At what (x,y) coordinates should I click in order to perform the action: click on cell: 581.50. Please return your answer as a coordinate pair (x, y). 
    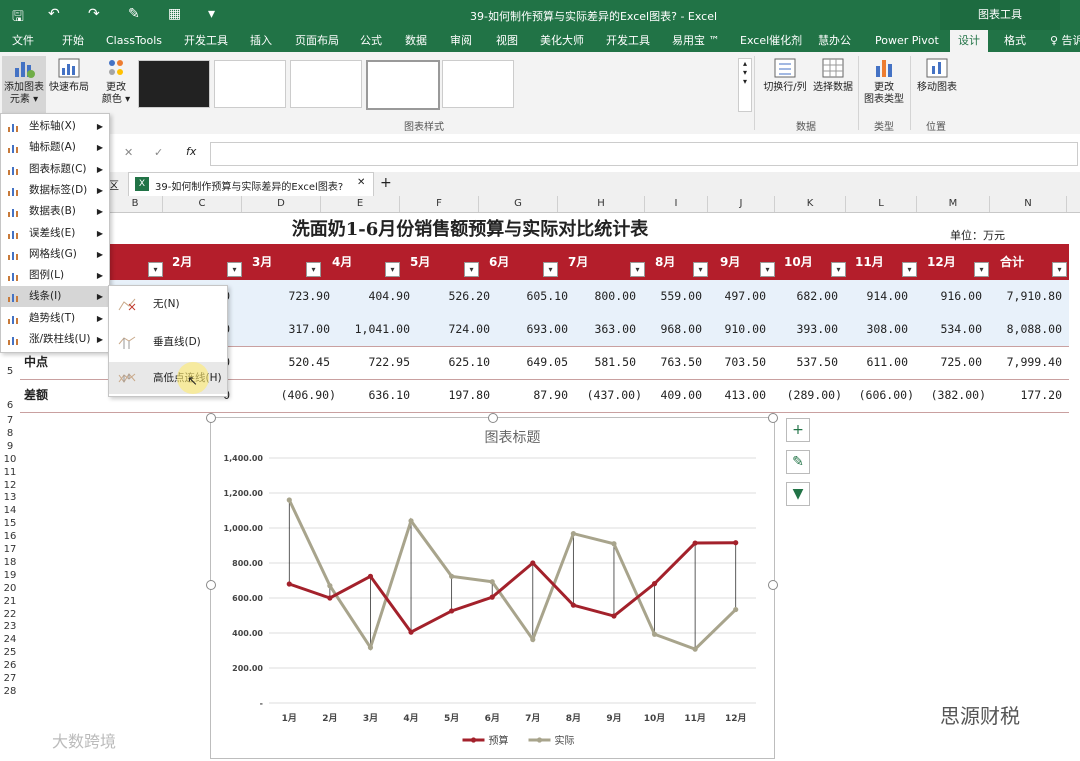
    Looking at the image, I should click on (593, 362).